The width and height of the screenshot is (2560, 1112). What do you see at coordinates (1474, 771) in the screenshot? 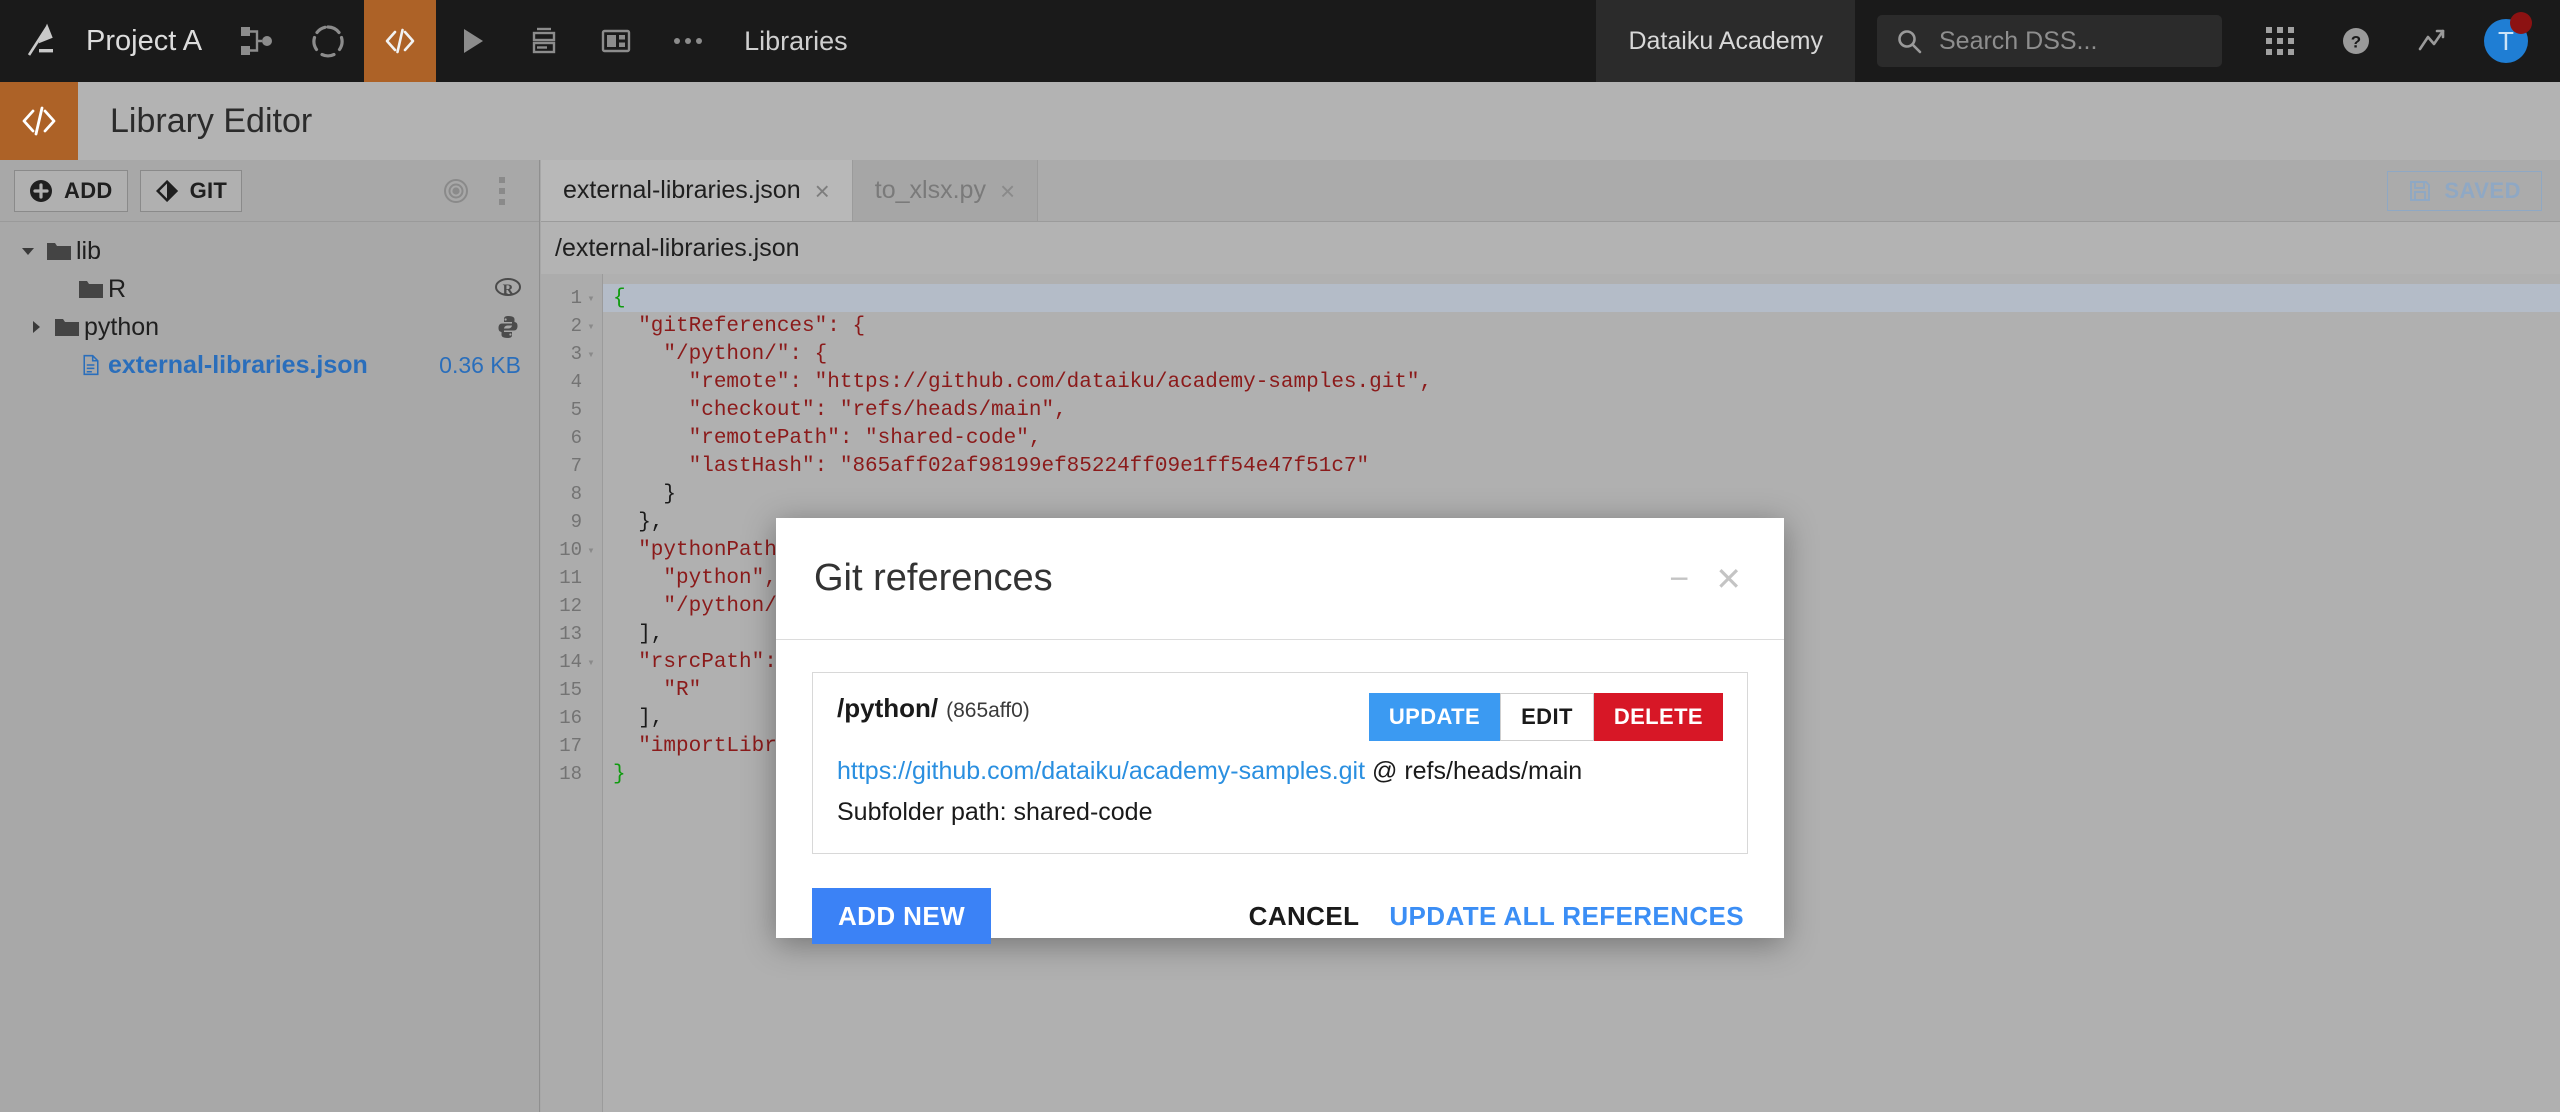
I see `git-branch-suffix: @ refs/heads/main` at bounding box center [1474, 771].